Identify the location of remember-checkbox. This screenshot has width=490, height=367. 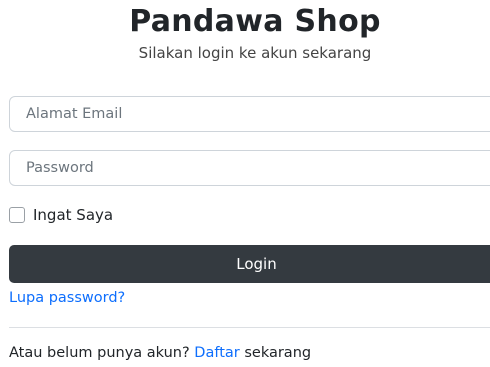
(17, 215).